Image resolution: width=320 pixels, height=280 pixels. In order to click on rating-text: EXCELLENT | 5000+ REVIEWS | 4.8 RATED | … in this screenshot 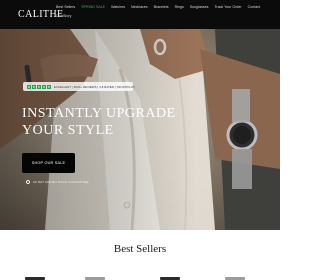, I will do `click(94, 86)`.